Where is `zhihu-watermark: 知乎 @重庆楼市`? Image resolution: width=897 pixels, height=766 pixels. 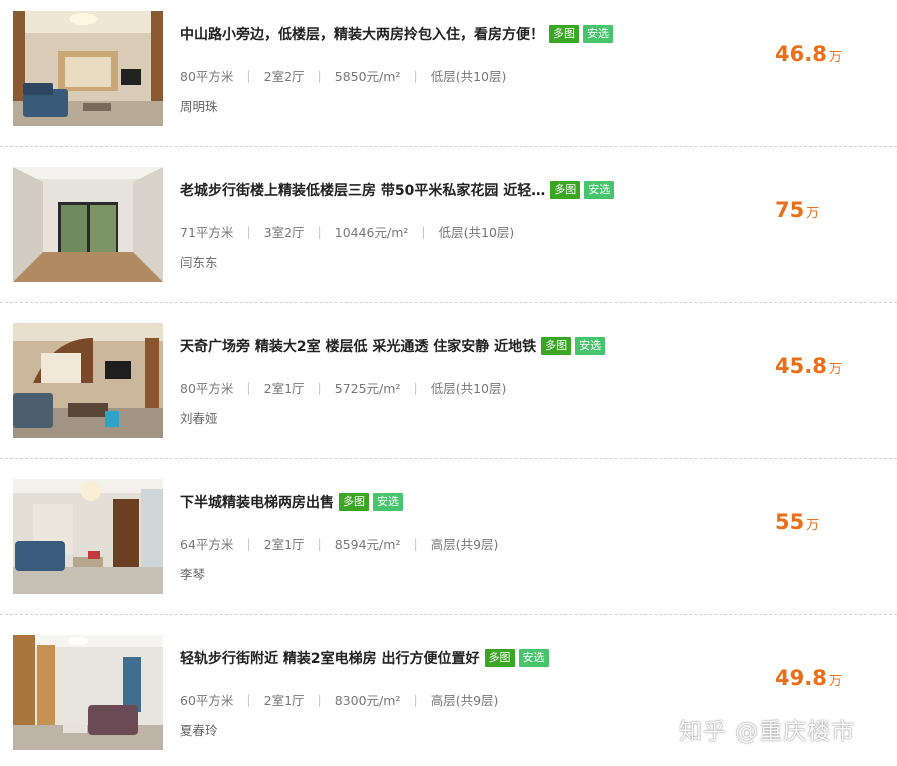 zhihu-watermark: 知乎 @重庆楼市 is located at coordinates (767, 732).